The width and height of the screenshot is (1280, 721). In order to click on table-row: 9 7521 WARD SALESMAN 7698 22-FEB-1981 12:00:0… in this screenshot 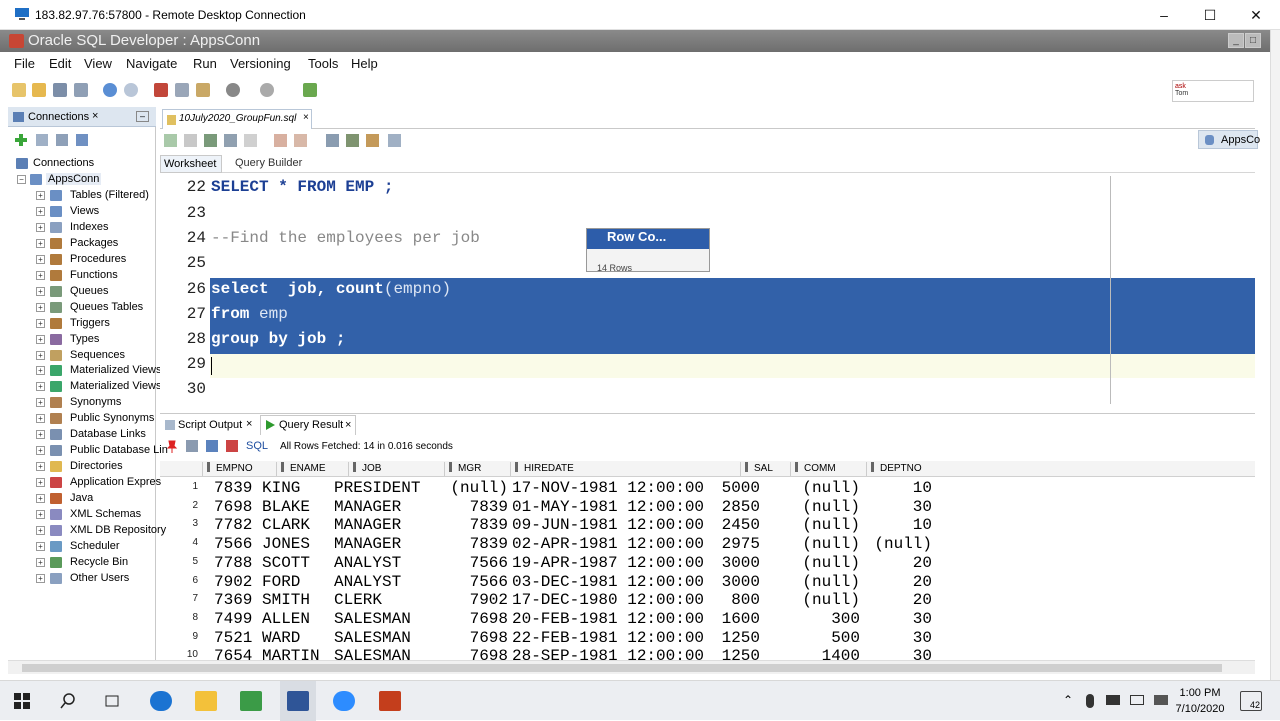, I will do `click(707, 638)`.